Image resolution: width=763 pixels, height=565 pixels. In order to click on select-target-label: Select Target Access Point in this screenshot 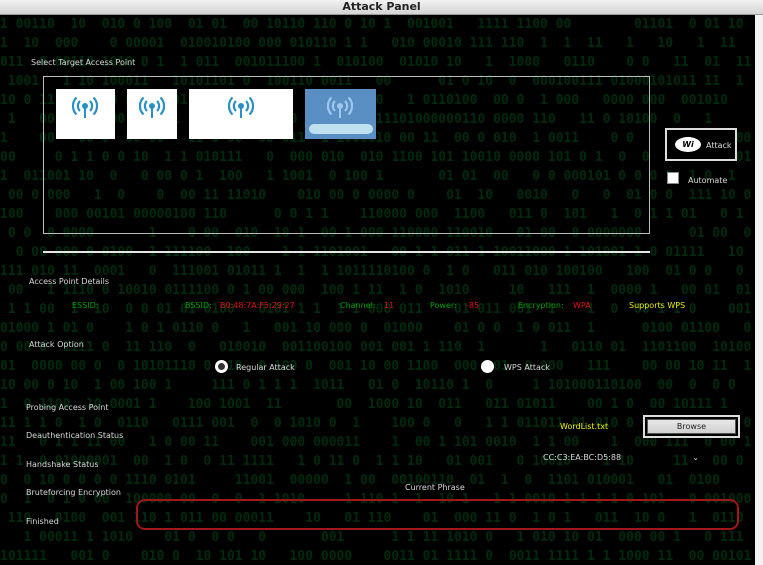, I will do `click(83, 62)`.